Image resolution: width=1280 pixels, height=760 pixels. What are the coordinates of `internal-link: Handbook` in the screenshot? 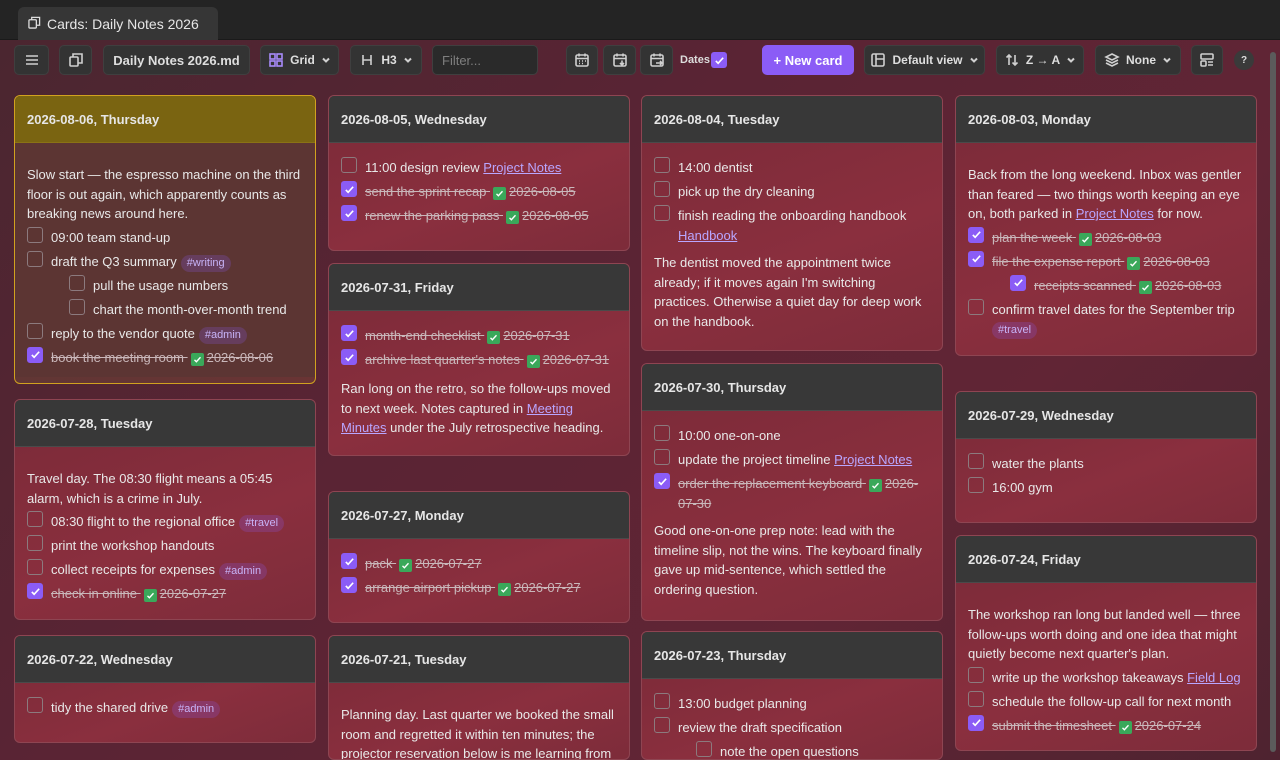 It's located at (707, 235).